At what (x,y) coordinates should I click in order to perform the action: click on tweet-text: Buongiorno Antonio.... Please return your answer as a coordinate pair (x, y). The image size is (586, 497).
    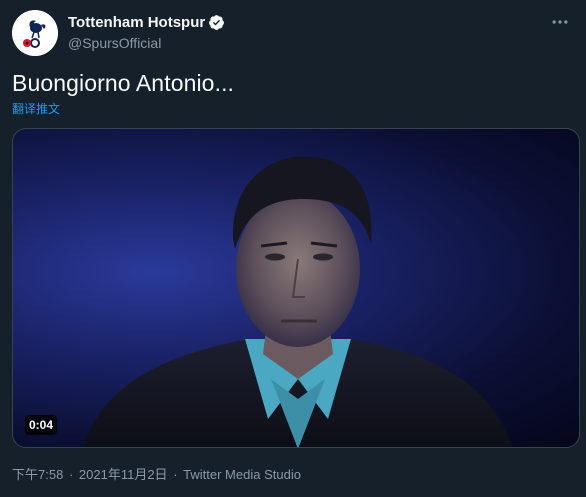
    Looking at the image, I should click on (123, 83).